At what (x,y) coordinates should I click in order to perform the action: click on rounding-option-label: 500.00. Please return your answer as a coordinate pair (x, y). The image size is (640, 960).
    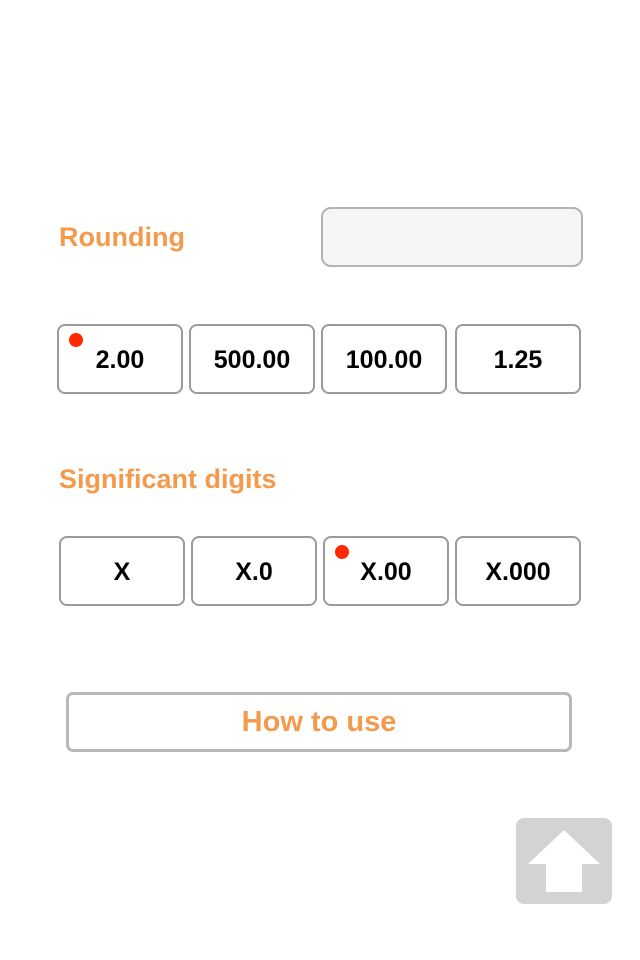
    Looking at the image, I should click on (252, 359).